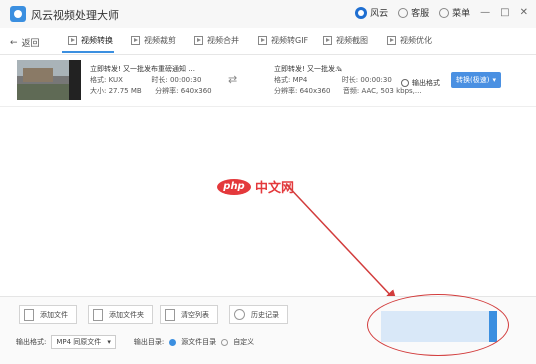  What do you see at coordinates (225, 342) in the screenshot?
I see `radio-custom-dir` at bounding box center [225, 342].